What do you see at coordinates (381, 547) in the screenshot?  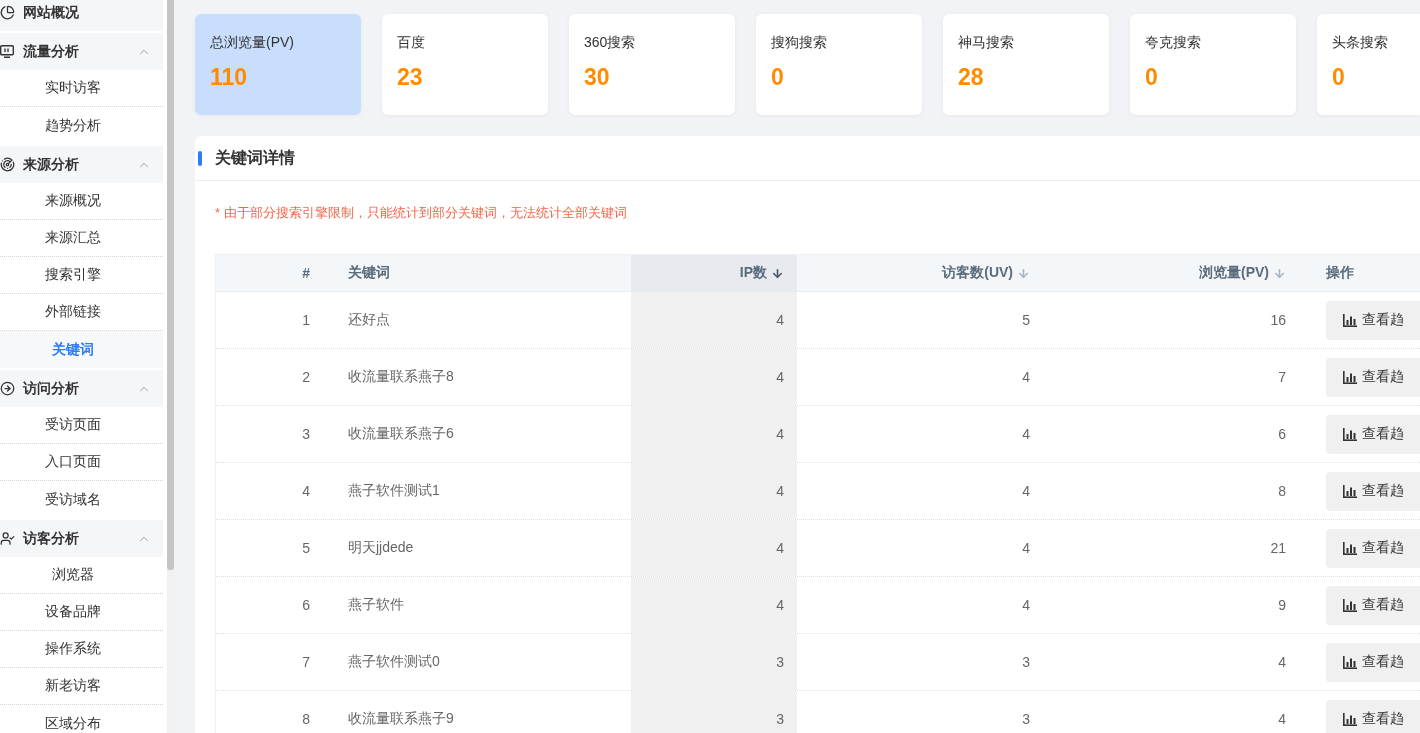 I see `table-cell-text: 明天jjdede` at bounding box center [381, 547].